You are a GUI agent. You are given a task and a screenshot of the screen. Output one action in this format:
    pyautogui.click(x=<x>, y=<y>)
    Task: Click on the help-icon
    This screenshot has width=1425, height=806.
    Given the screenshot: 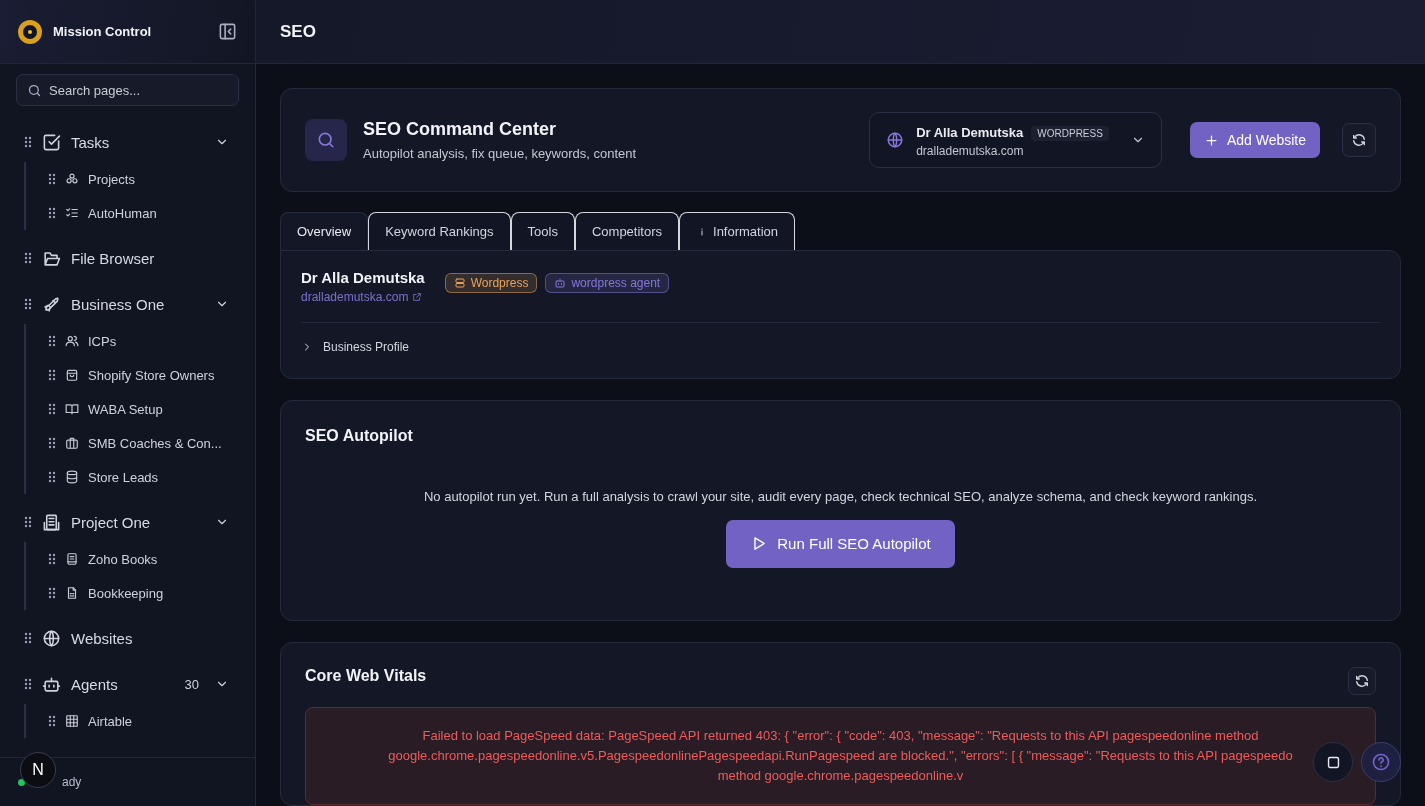 What is the action you would take?
    pyautogui.click(x=1381, y=762)
    